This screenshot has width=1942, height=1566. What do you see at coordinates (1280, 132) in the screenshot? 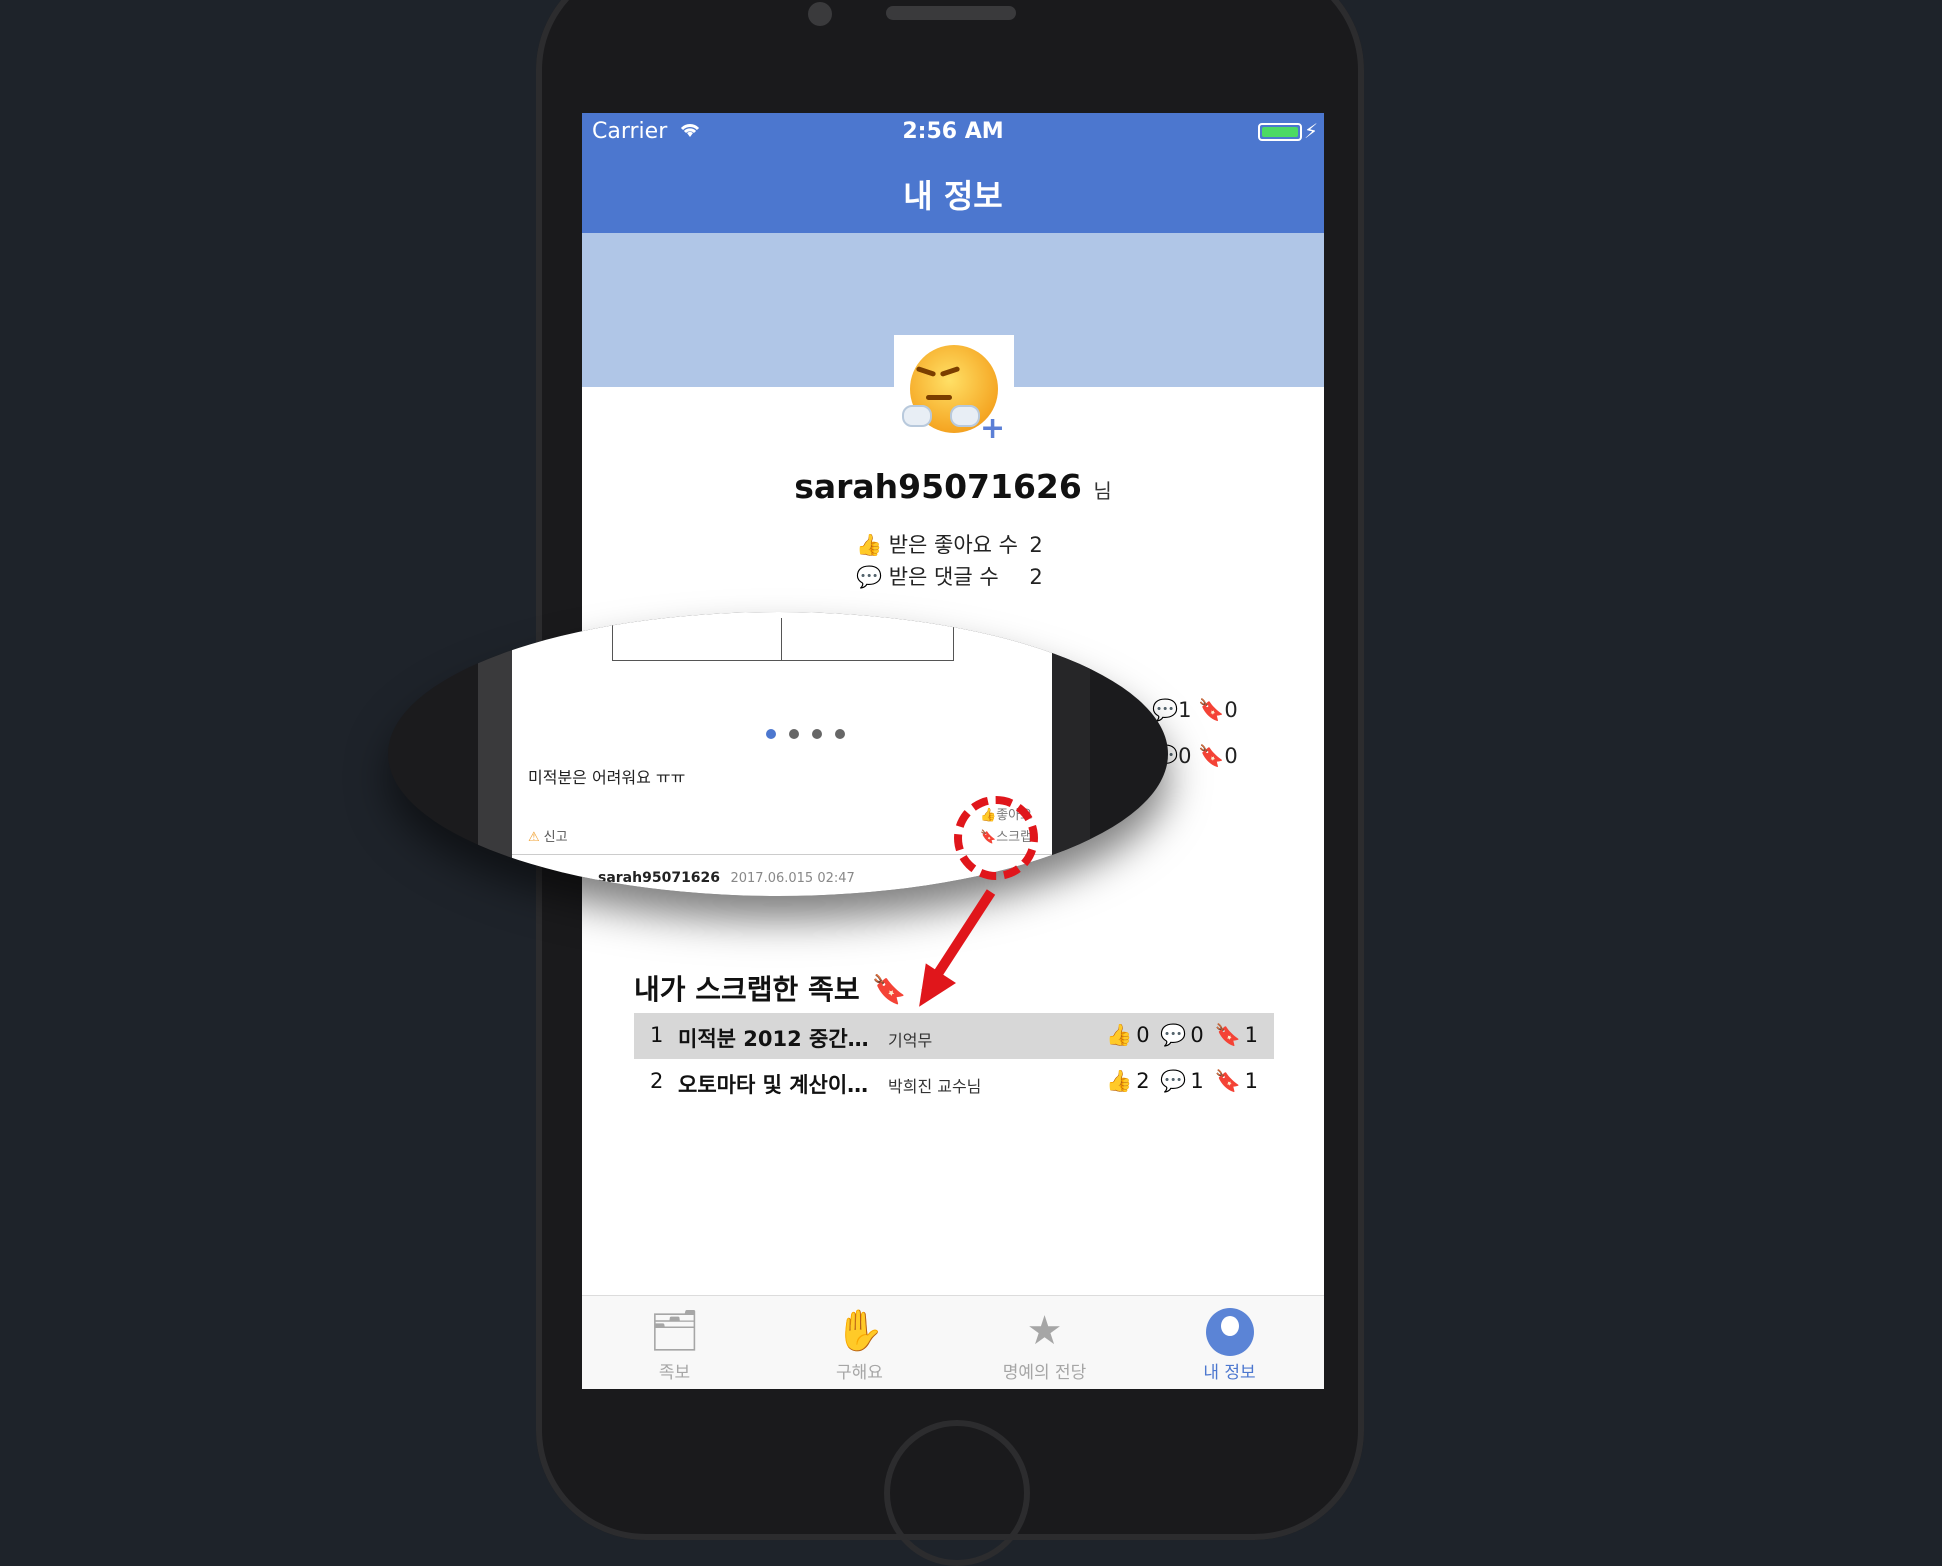
I see `battery-icon` at bounding box center [1280, 132].